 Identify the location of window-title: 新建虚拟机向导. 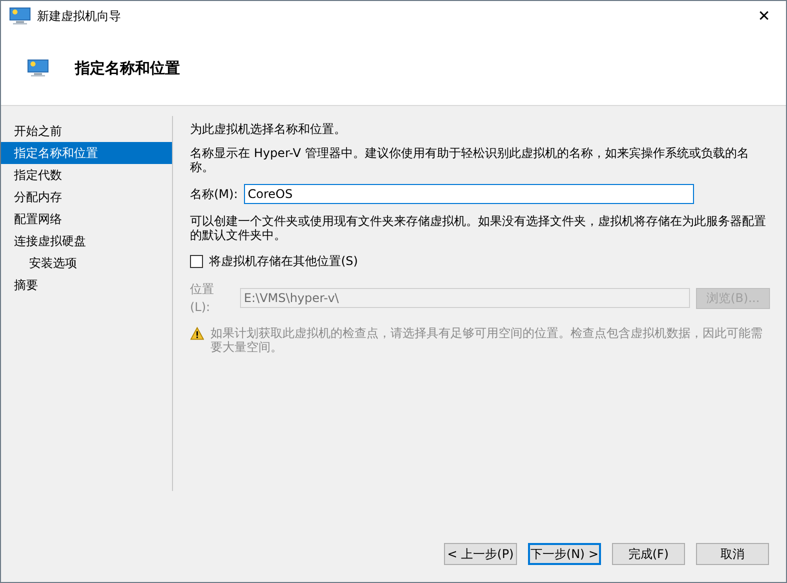
(79, 16).